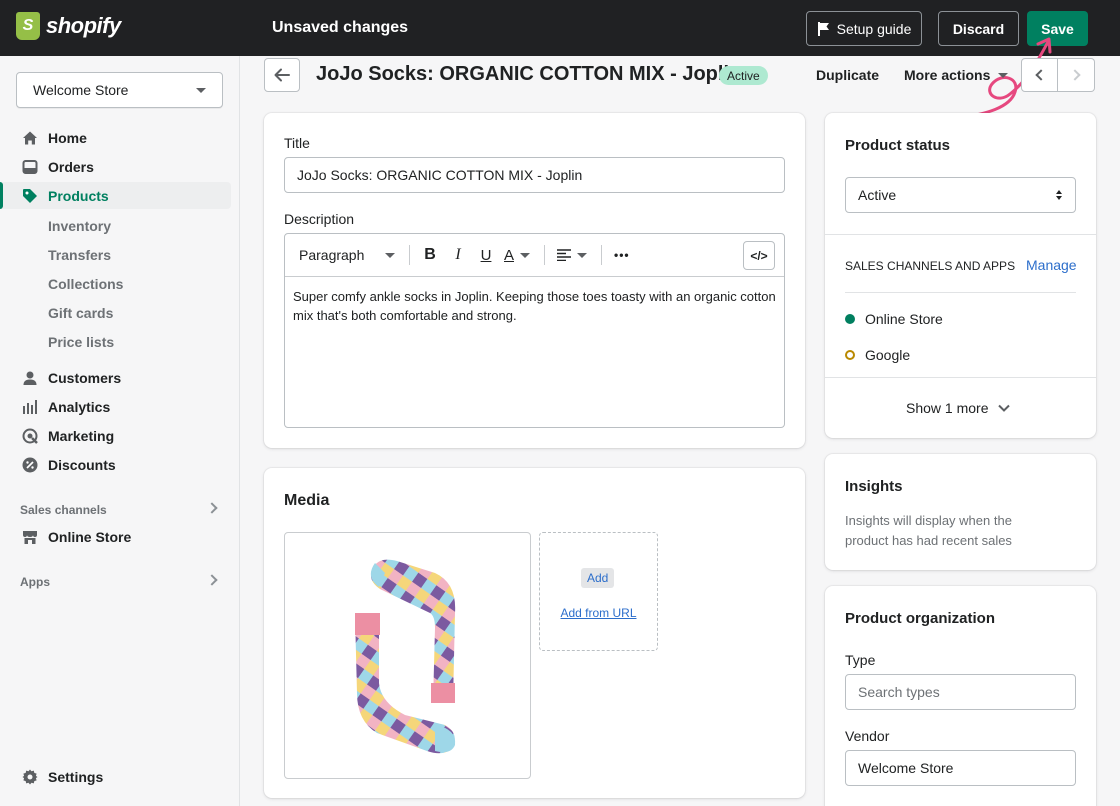  What do you see at coordinates (79, 226) in the screenshot?
I see `sidebar-subitem-inventory: Inventory` at bounding box center [79, 226].